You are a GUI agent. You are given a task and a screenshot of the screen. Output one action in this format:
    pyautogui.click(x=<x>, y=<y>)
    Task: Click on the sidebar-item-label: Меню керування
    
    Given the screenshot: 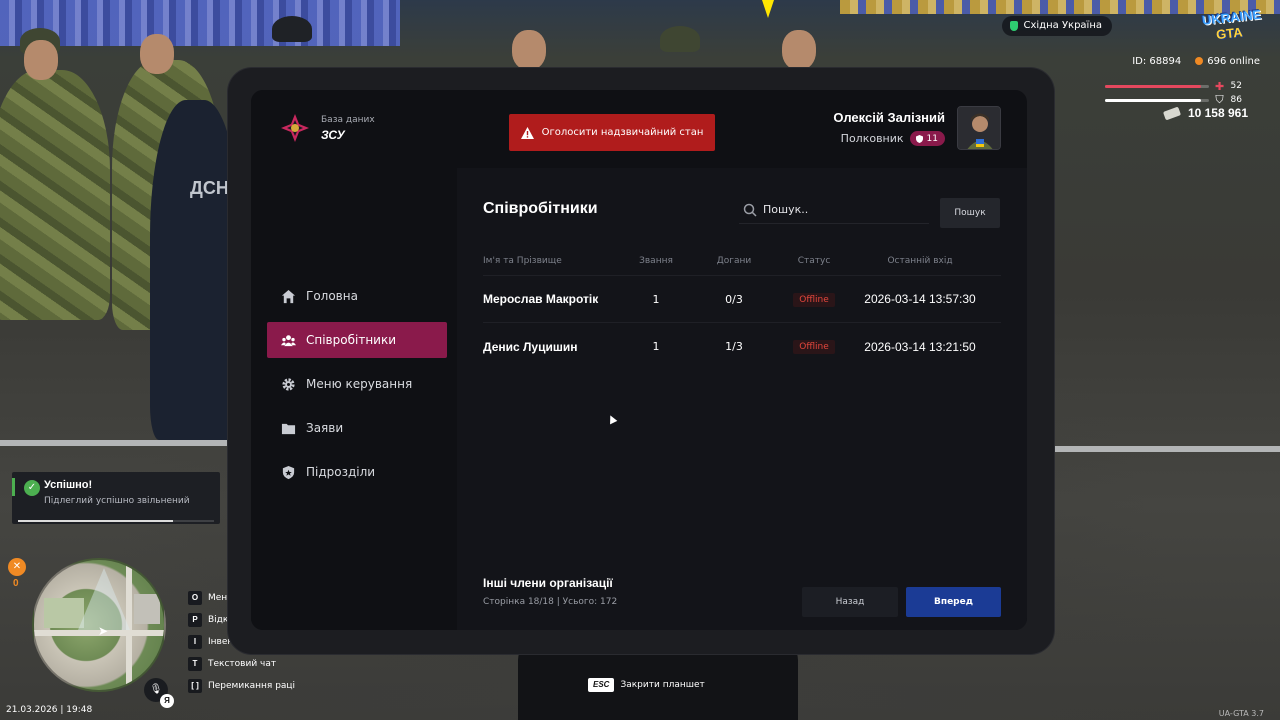 What is the action you would take?
    pyautogui.click(x=359, y=384)
    